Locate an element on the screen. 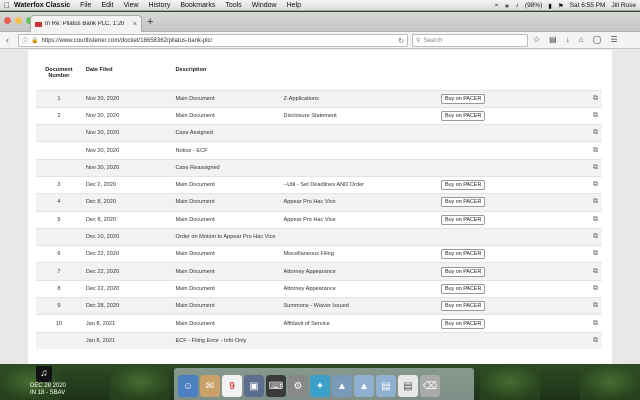  date-filed-cell: Dec 10, 2020 is located at coordinates (126, 236).